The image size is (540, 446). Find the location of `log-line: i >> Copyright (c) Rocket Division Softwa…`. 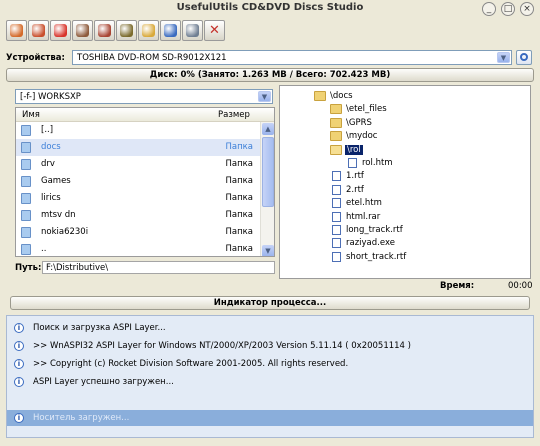

log-line: i >> Copyright (c) Rocket Division Softwa… is located at coordinates (270, 364).